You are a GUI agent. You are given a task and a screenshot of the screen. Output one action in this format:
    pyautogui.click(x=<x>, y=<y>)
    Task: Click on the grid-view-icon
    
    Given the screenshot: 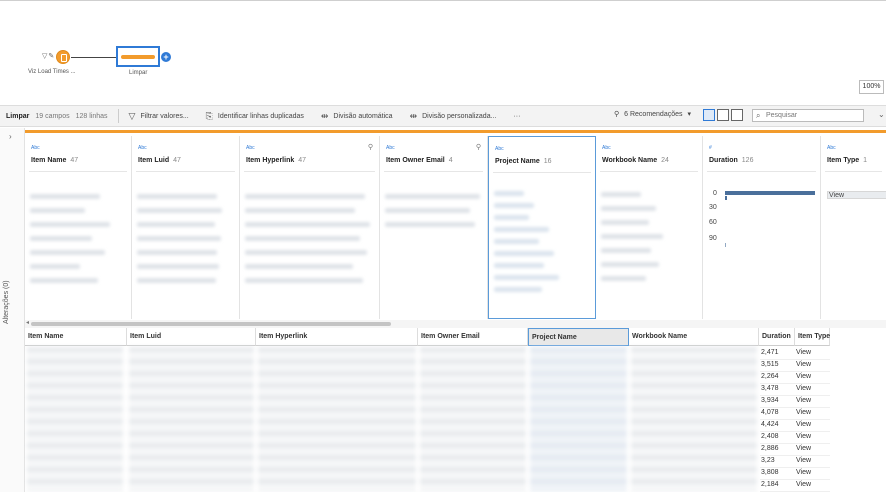 What is the action you would take?
    pyautogui.click(x=737, y=115)
    